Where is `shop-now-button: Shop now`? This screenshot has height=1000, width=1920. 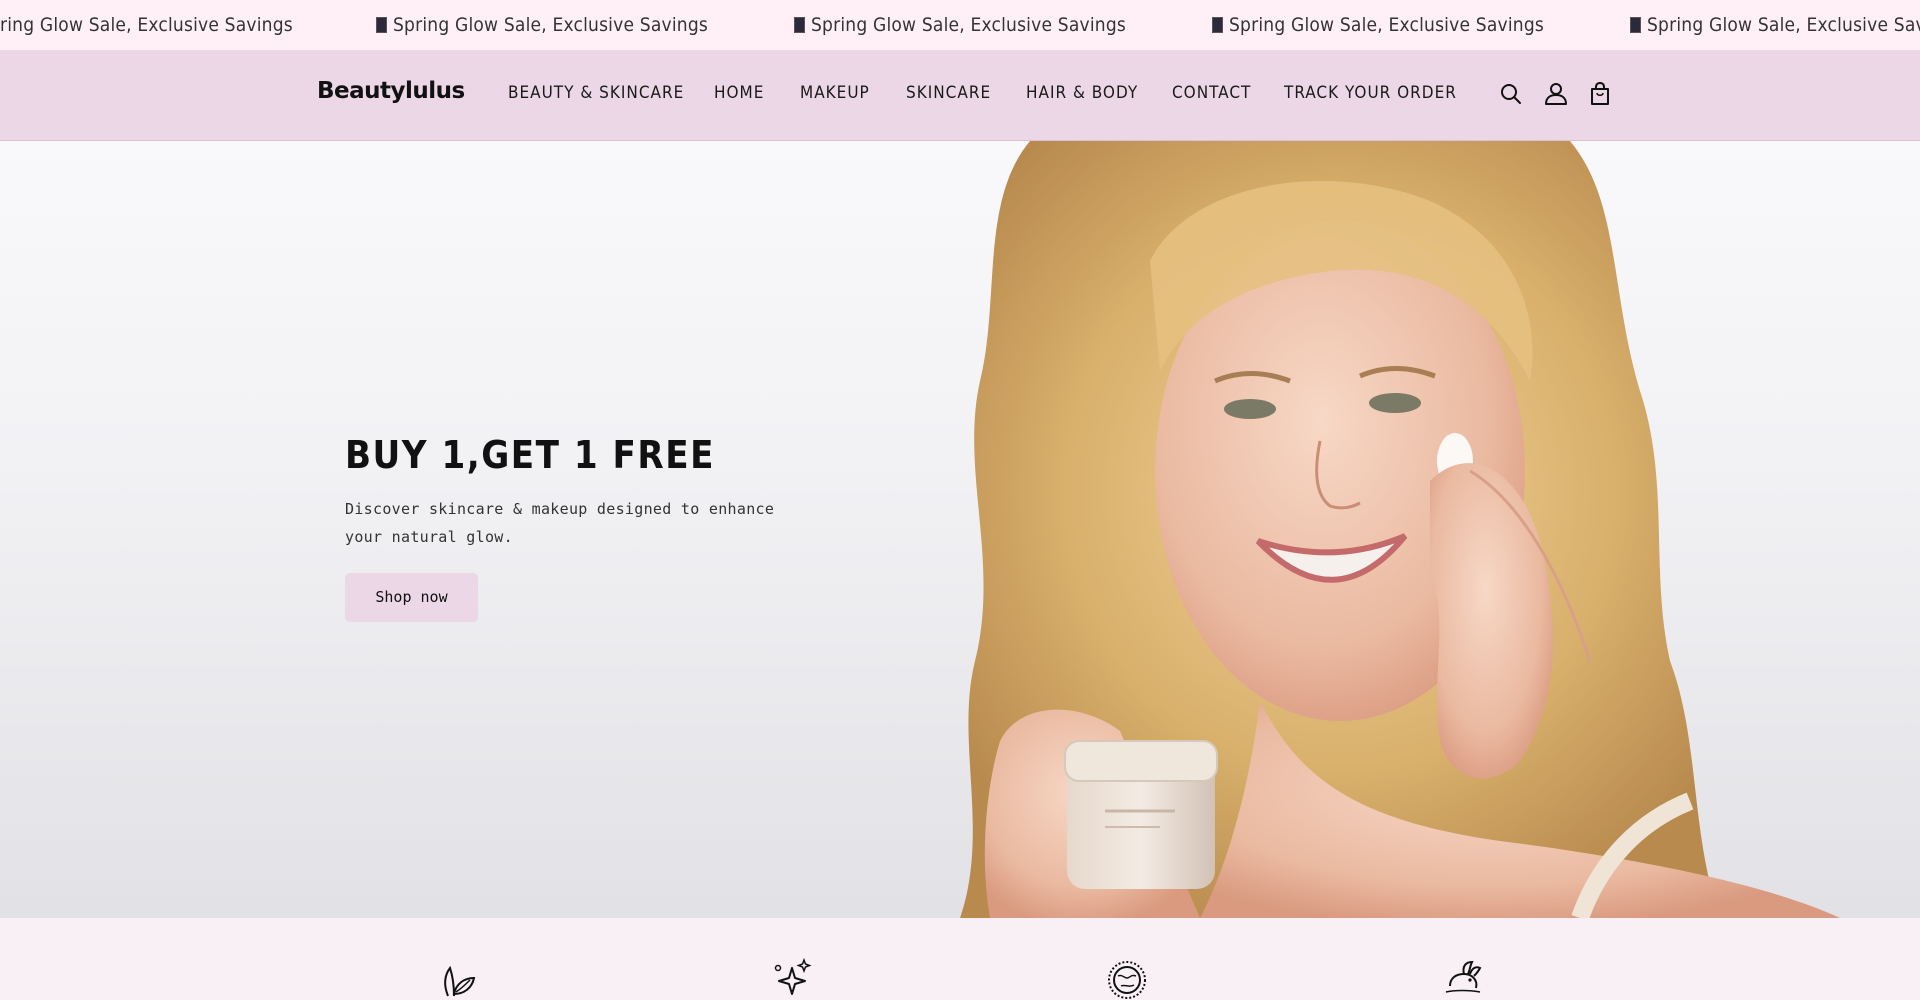 shop-now-button: Shop now is located at coordinates (411, 597).